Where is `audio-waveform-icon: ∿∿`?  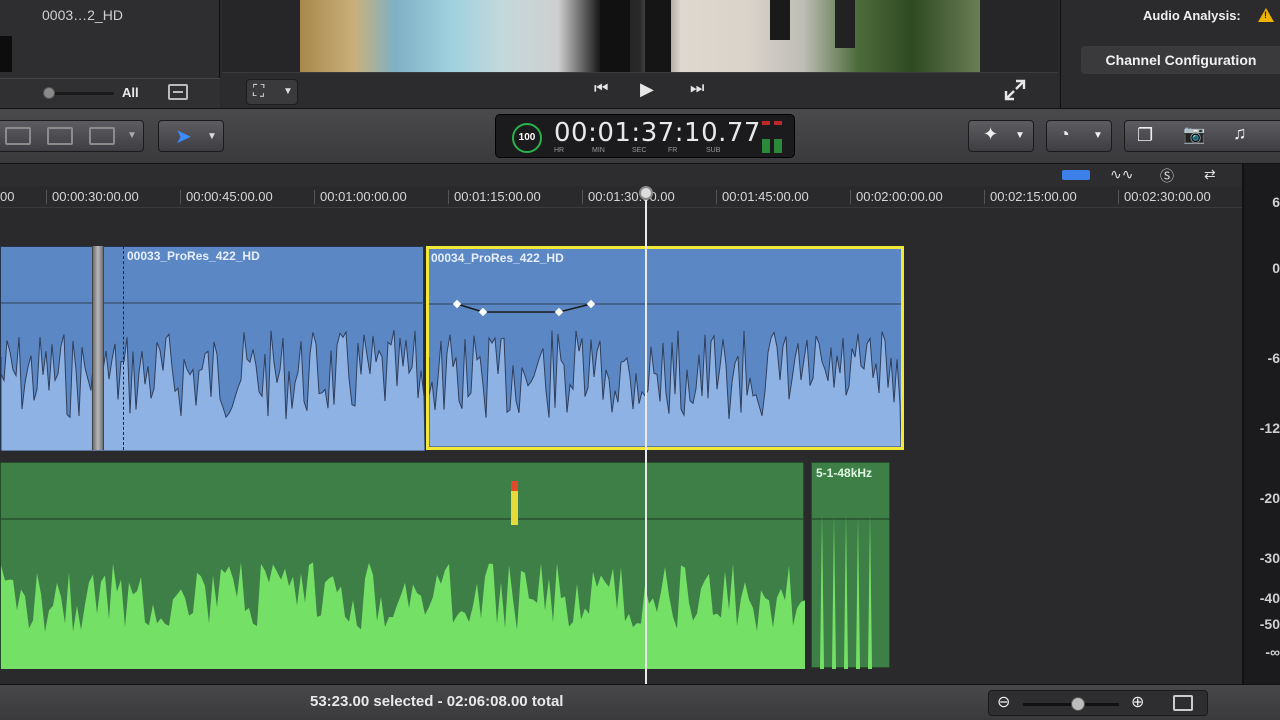
audio-waveform-icon: ∿∿ is located at coordinates (1121, 174).